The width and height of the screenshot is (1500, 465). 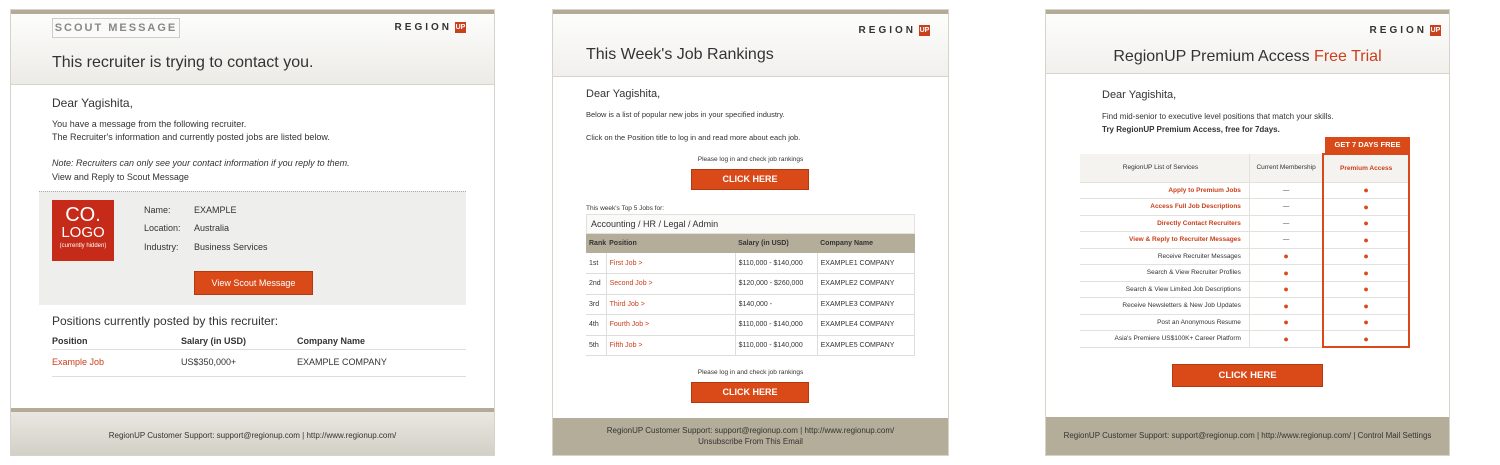 I want to click on rank-cell: 2nd, so click(x=596, y=284).